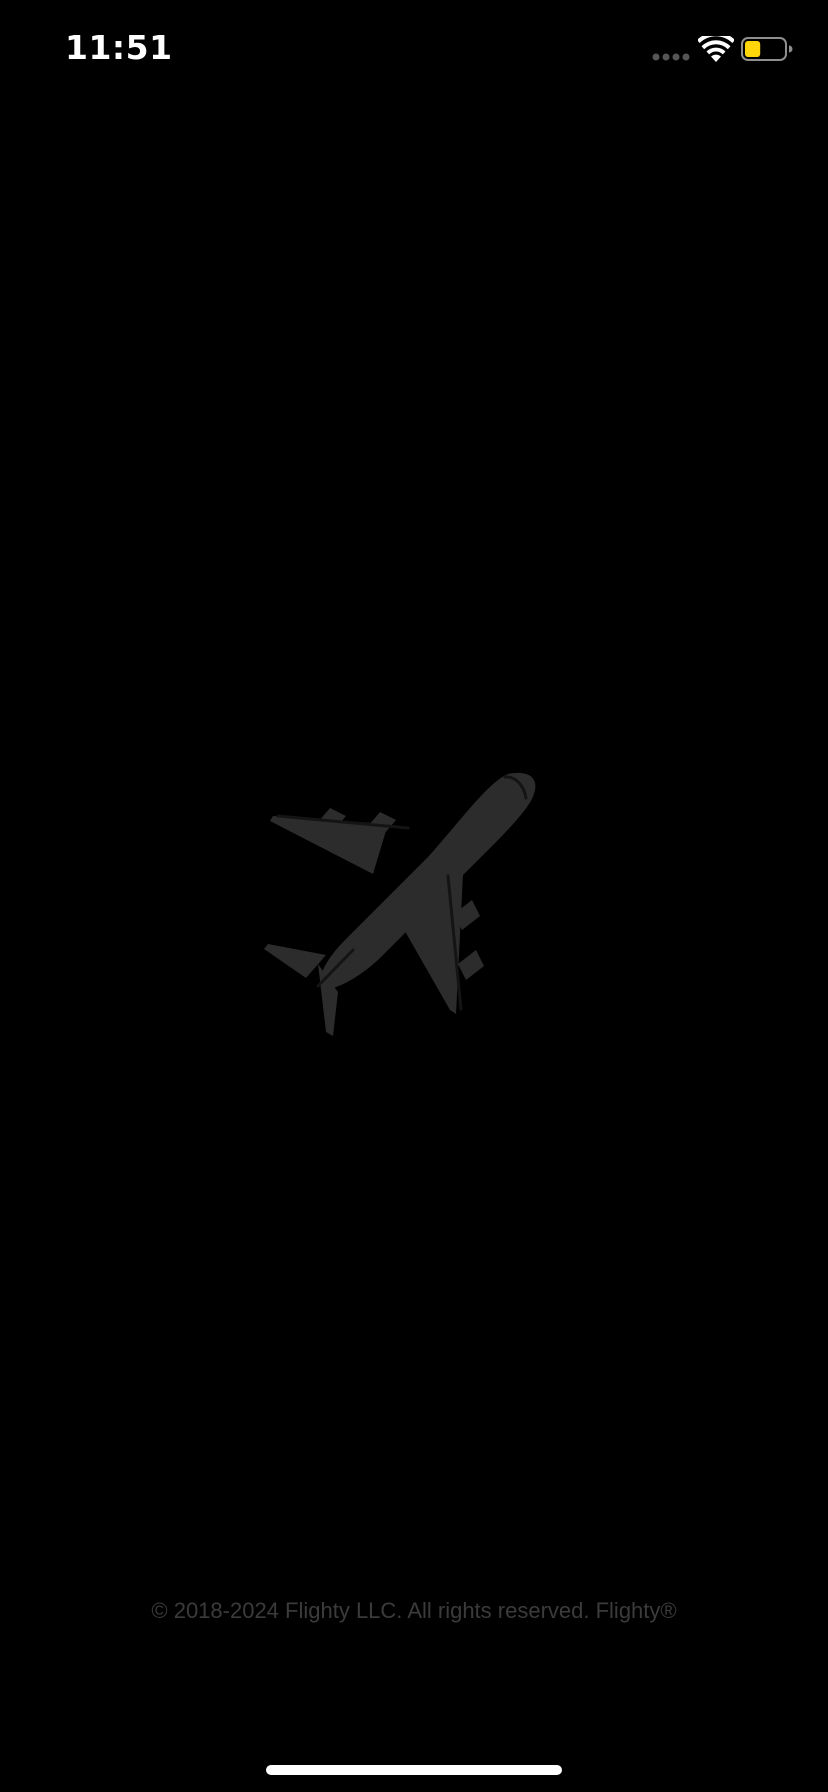 Image resolution: width=828 pixels, height=1792 pixels. What do you see at coordinates (716, 49) in the screenshot?
I see `wifi-icon` at bounding box center [716, 49].